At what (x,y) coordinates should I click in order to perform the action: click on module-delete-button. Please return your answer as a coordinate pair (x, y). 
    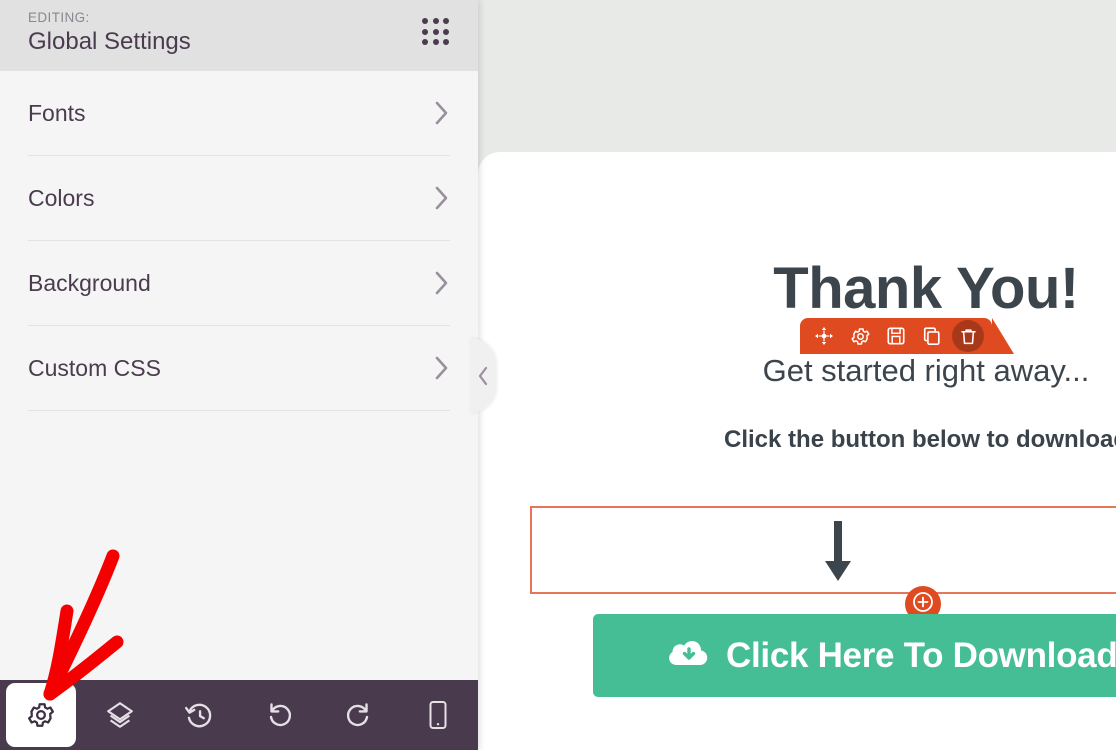
    Looking at the image, I should click on (968, 336).